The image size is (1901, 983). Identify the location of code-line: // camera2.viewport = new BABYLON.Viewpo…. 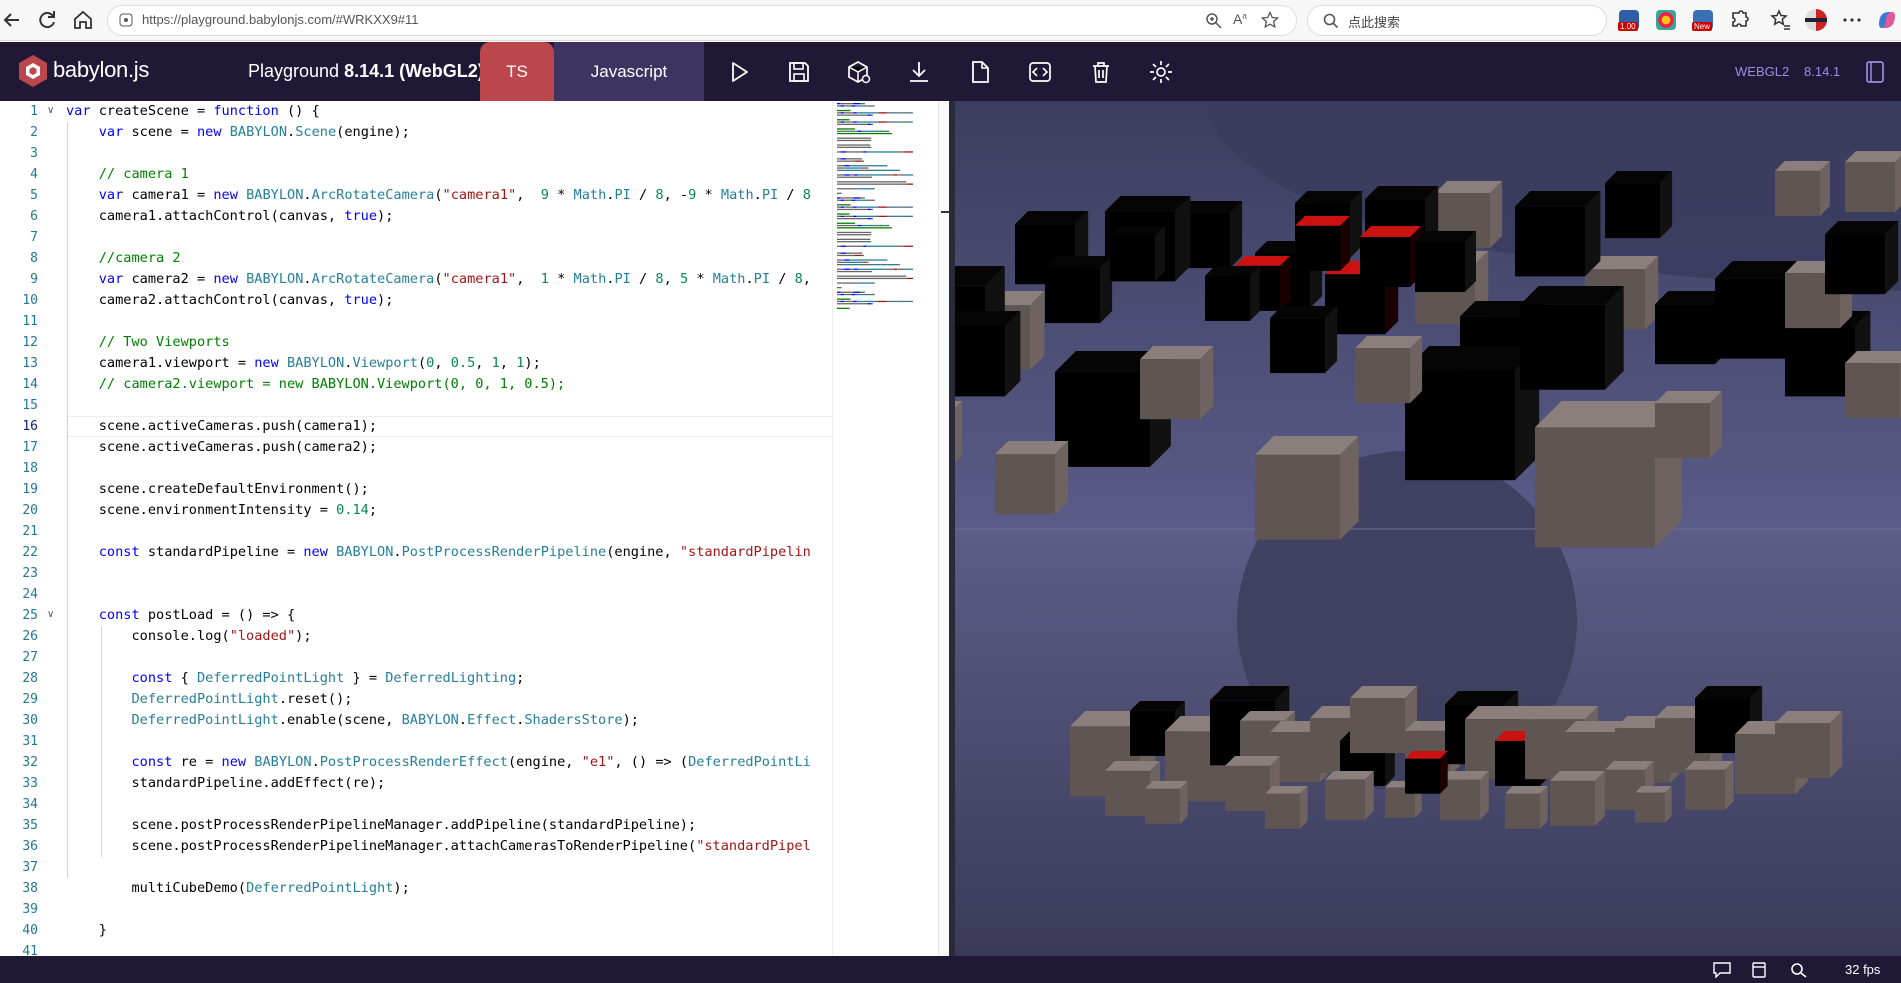
(316, 384).